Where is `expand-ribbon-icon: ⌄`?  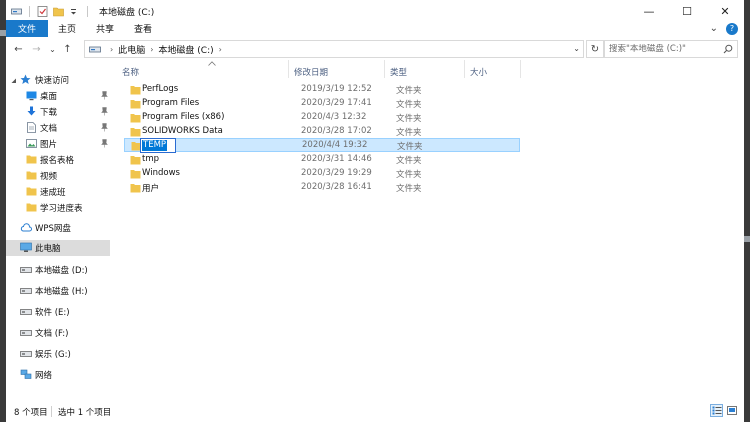 expand-ribbon-icon: ⌄ is located at coordinates (714, 28).